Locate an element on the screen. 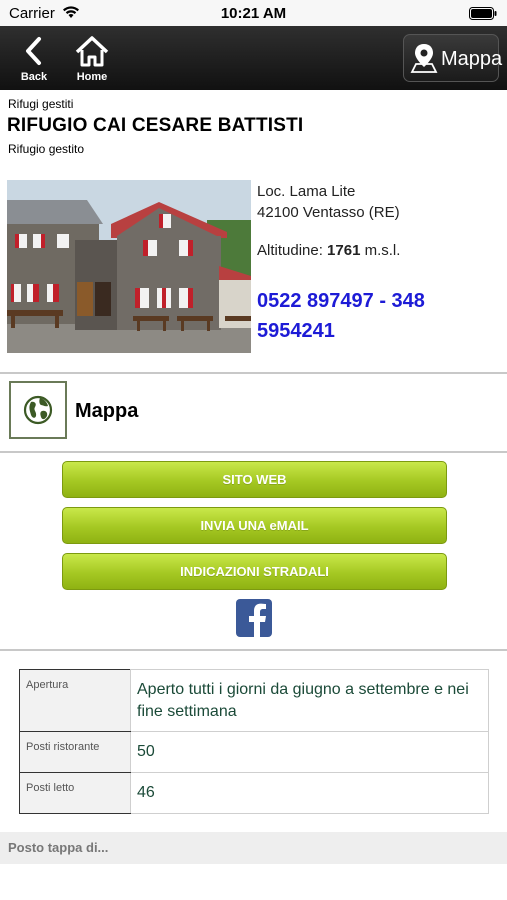 This screenshot has width=507, height=900. table-row: Posti letto 46 is located at coordinates (254, 793).